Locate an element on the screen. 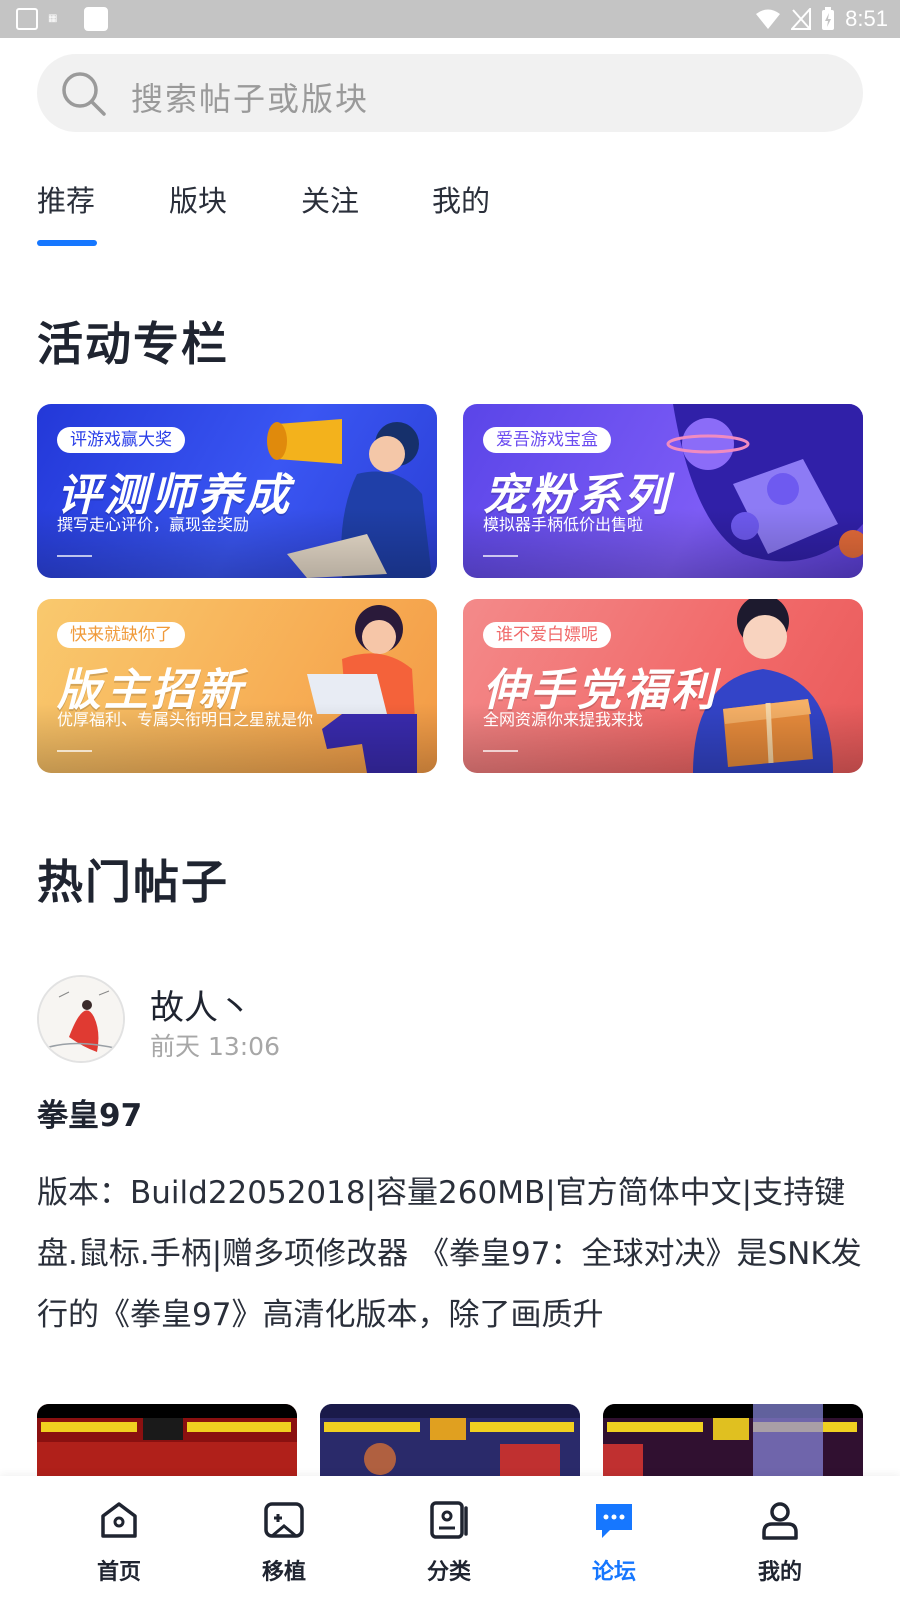 The height and width of the screenshot is (1600, 900). active-tab-indicator is located at coordinates (67, 243).